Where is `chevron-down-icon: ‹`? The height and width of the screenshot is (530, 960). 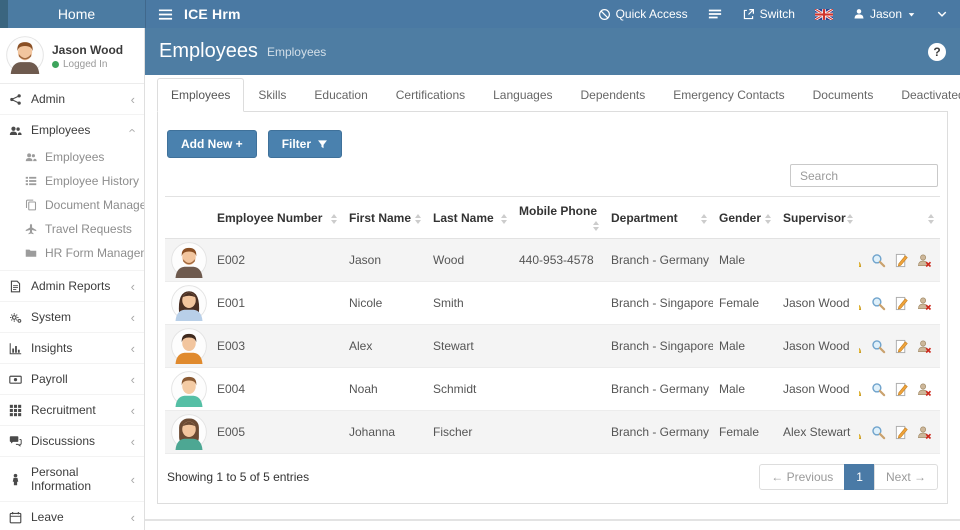
chevron-down-icon: ‹ is located at coordinates (133, 130).